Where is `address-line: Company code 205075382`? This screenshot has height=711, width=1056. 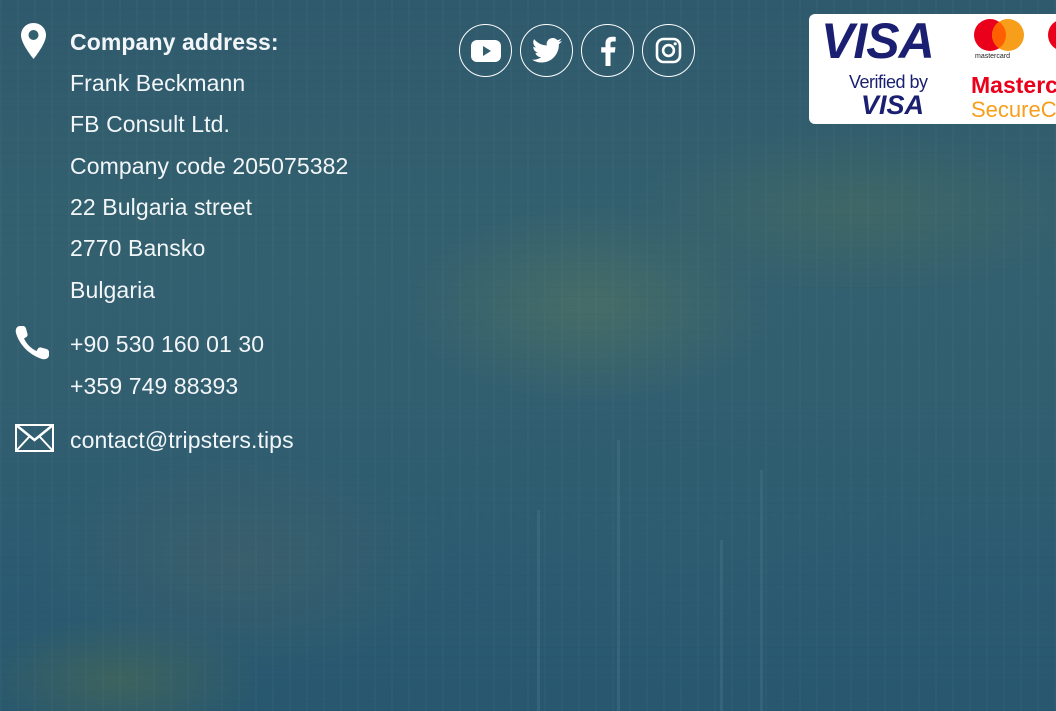 address-line: Company code 205075382 is located at coordinates (209, 166).